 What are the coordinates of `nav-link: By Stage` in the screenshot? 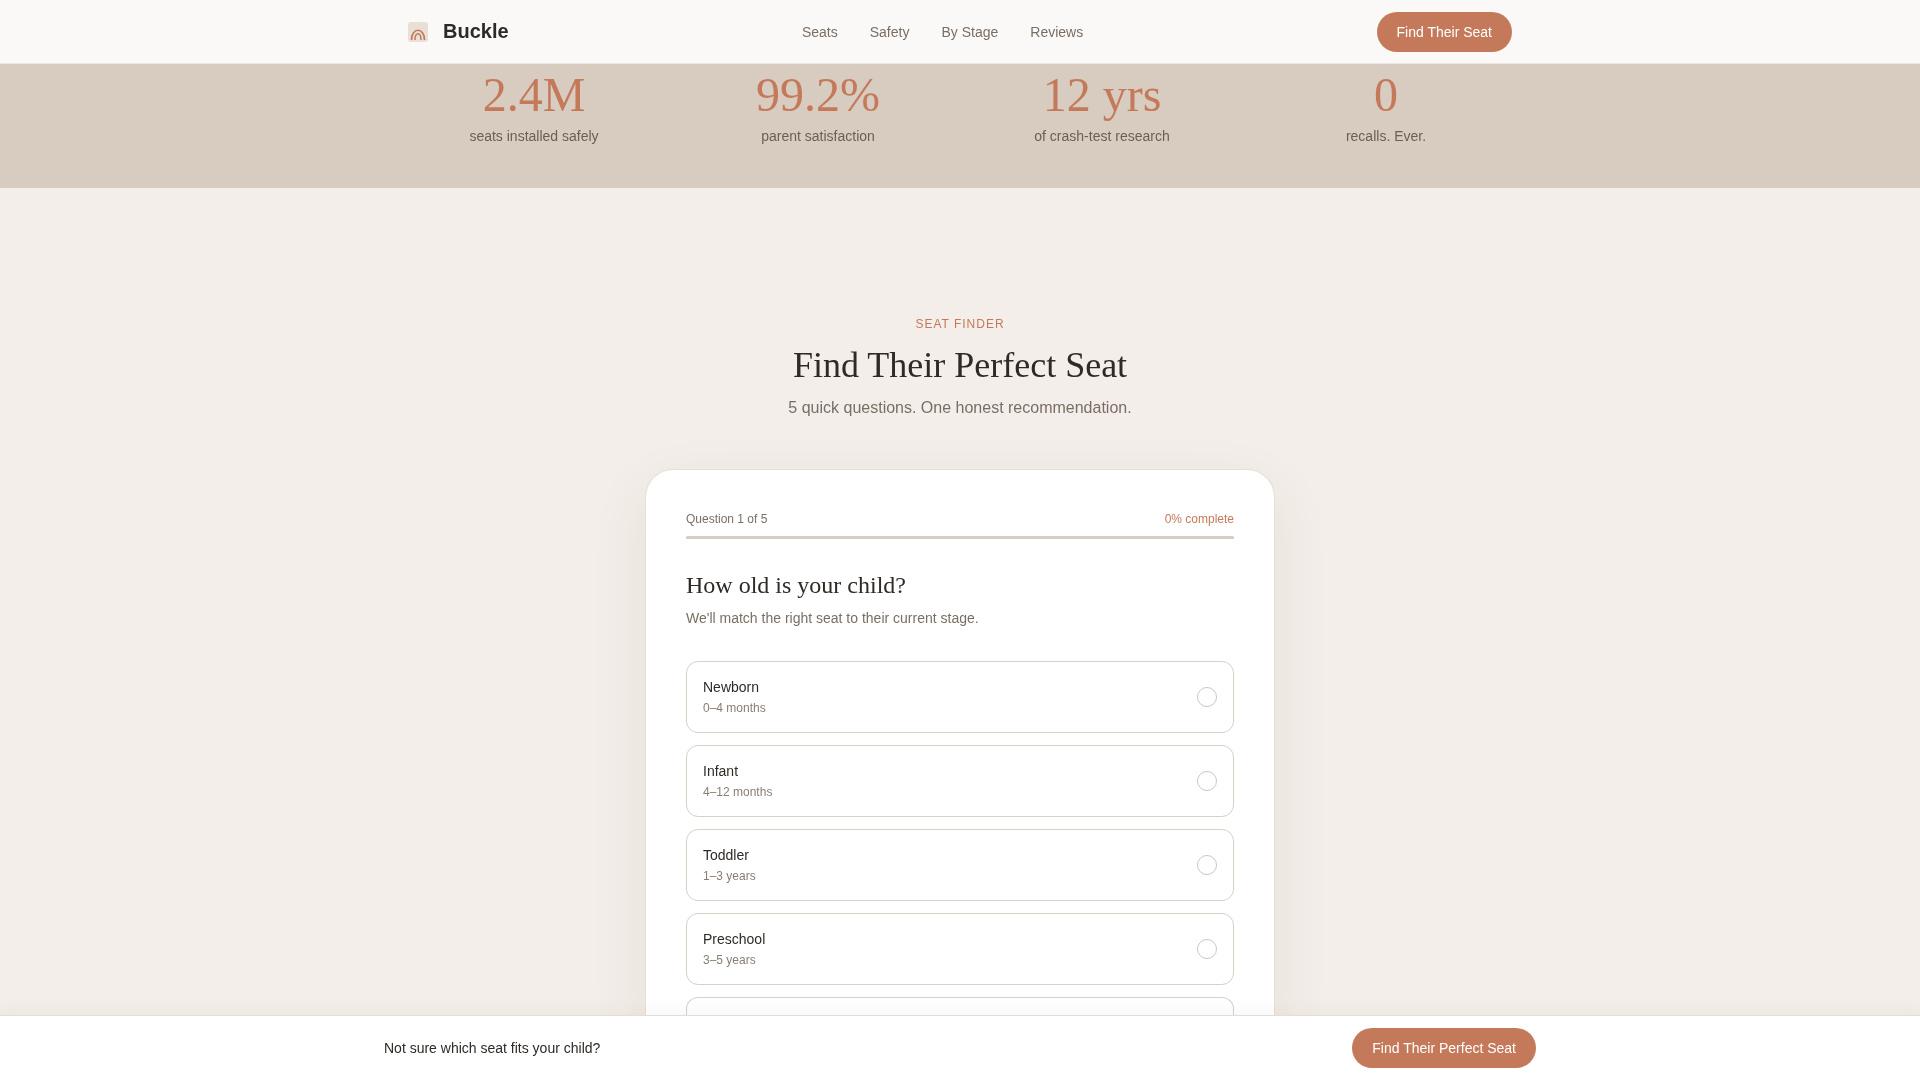 It's located at (970, 31).